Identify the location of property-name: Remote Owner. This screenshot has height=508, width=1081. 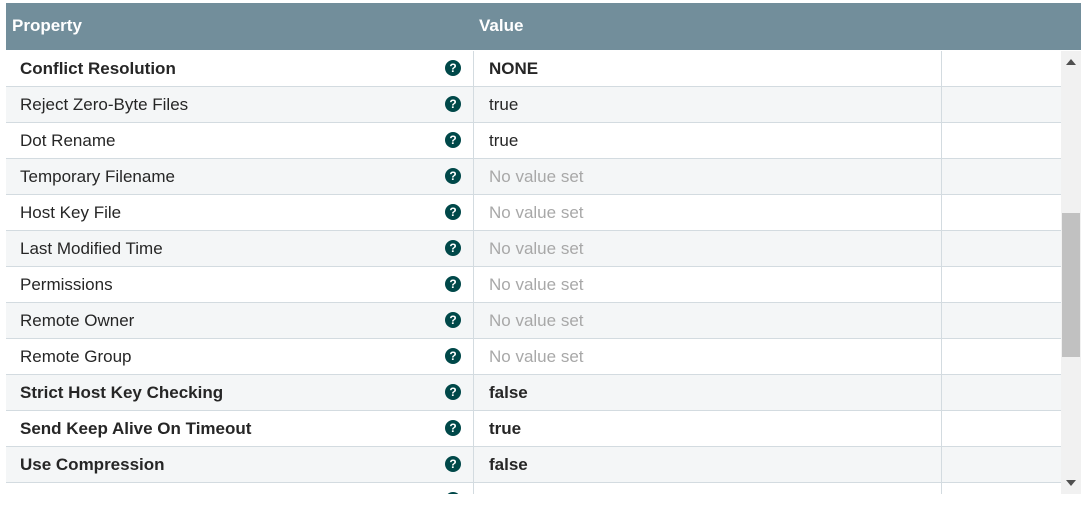
(77, 320).